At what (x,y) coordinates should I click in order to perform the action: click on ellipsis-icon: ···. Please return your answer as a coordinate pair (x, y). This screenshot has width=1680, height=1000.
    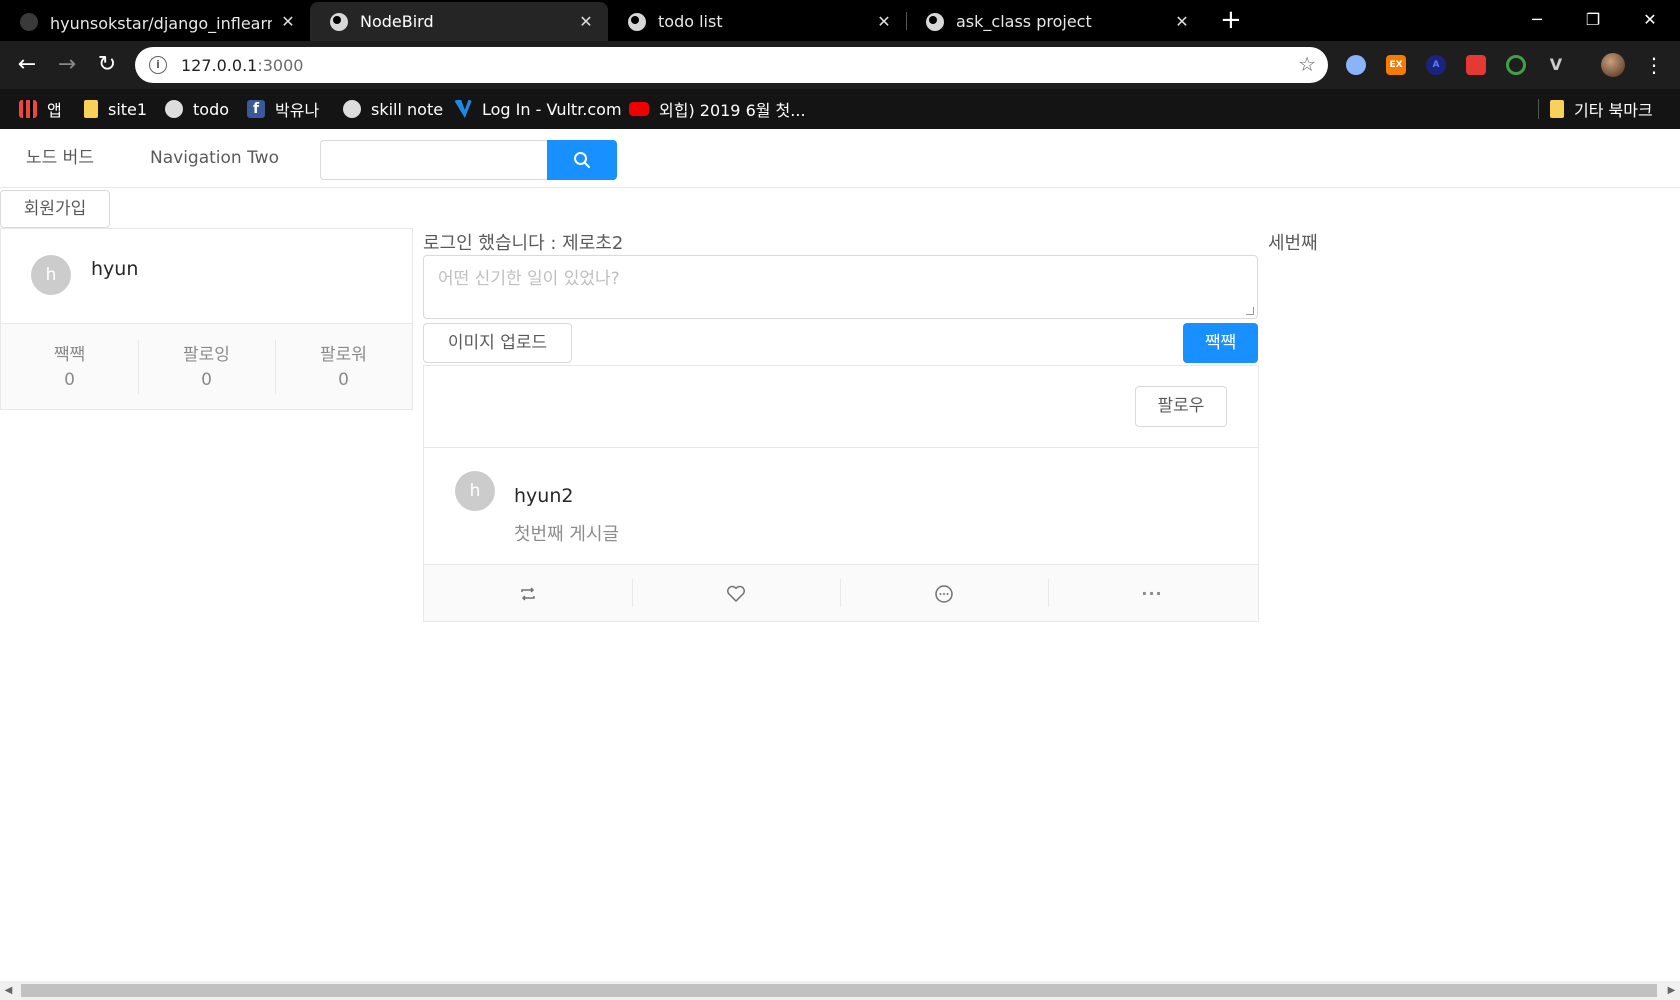
    Looking at the image, I should click on (1152, 593).